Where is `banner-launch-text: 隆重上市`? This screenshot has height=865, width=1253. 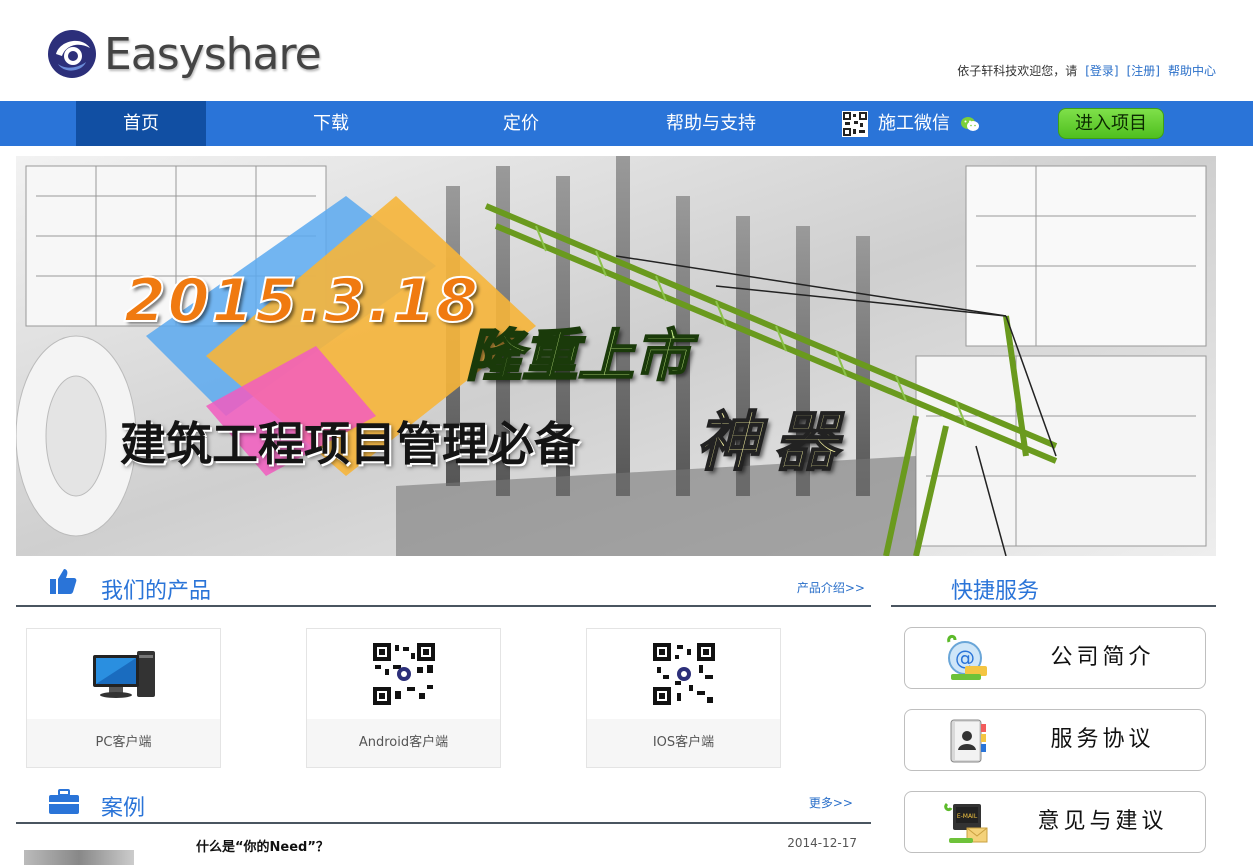
banner-launch-text: 隆重上市 is located at coordinates (578, 356).